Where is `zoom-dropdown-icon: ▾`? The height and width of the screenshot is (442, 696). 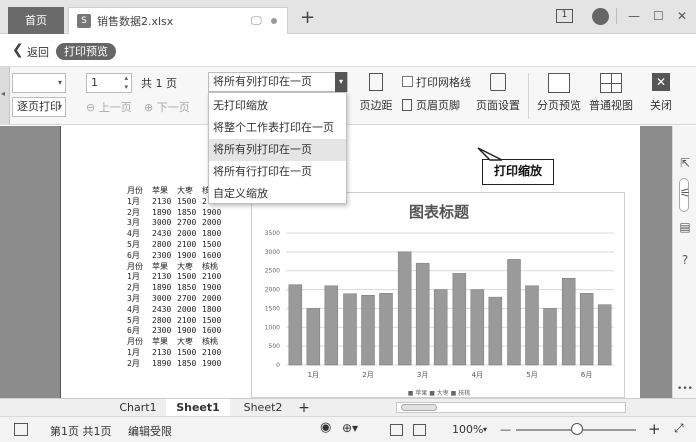
zoom-dropdown-icon: ▾ is located at coordinates (485, 429).